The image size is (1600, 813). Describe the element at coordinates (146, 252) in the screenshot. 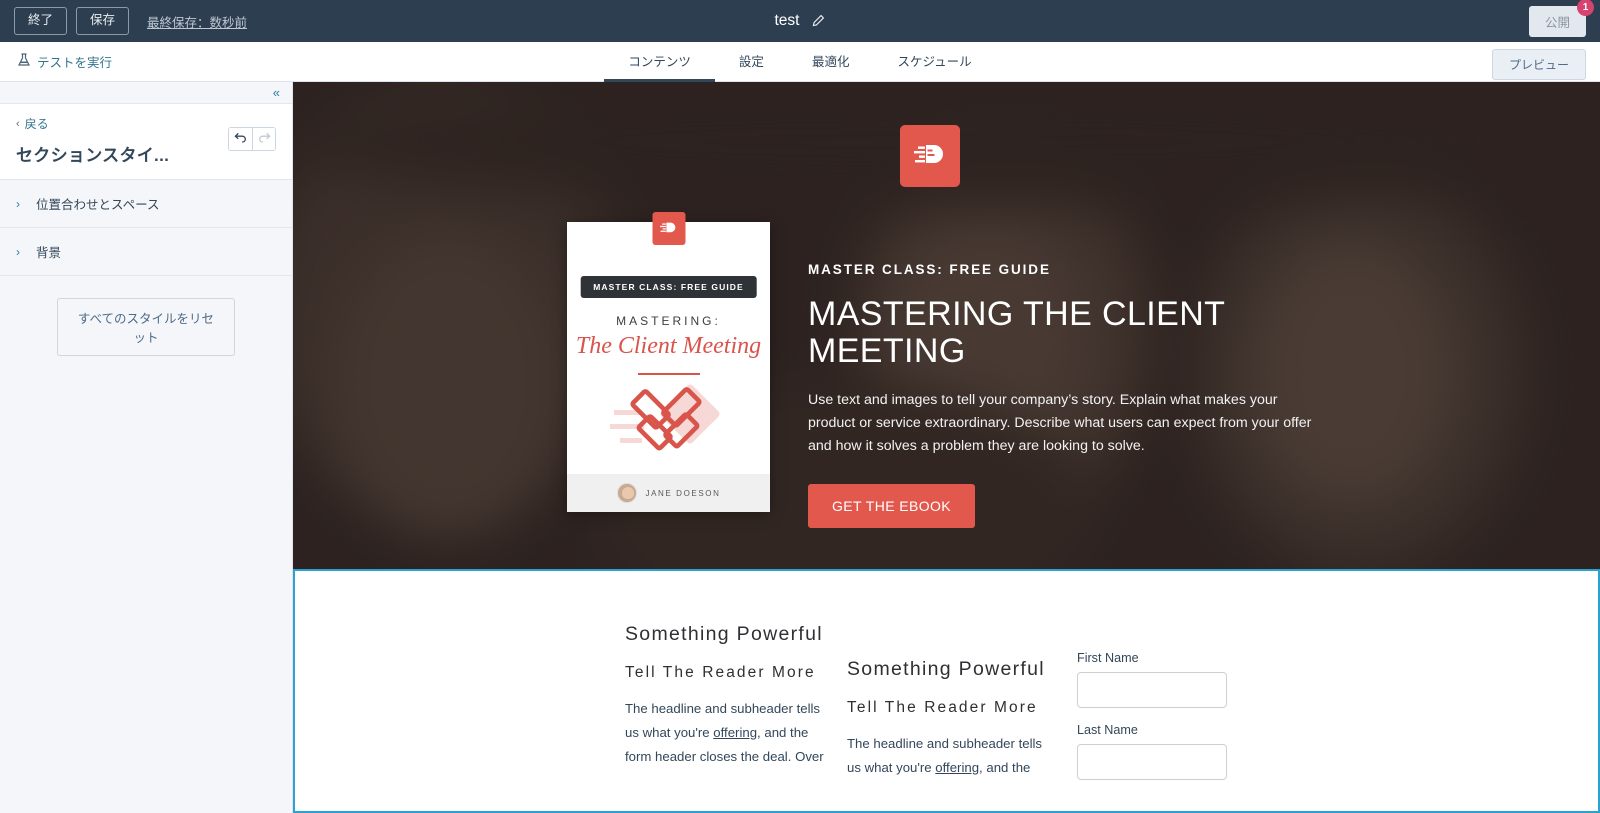

I see `sidebar-section-background: › 背景` at that location.